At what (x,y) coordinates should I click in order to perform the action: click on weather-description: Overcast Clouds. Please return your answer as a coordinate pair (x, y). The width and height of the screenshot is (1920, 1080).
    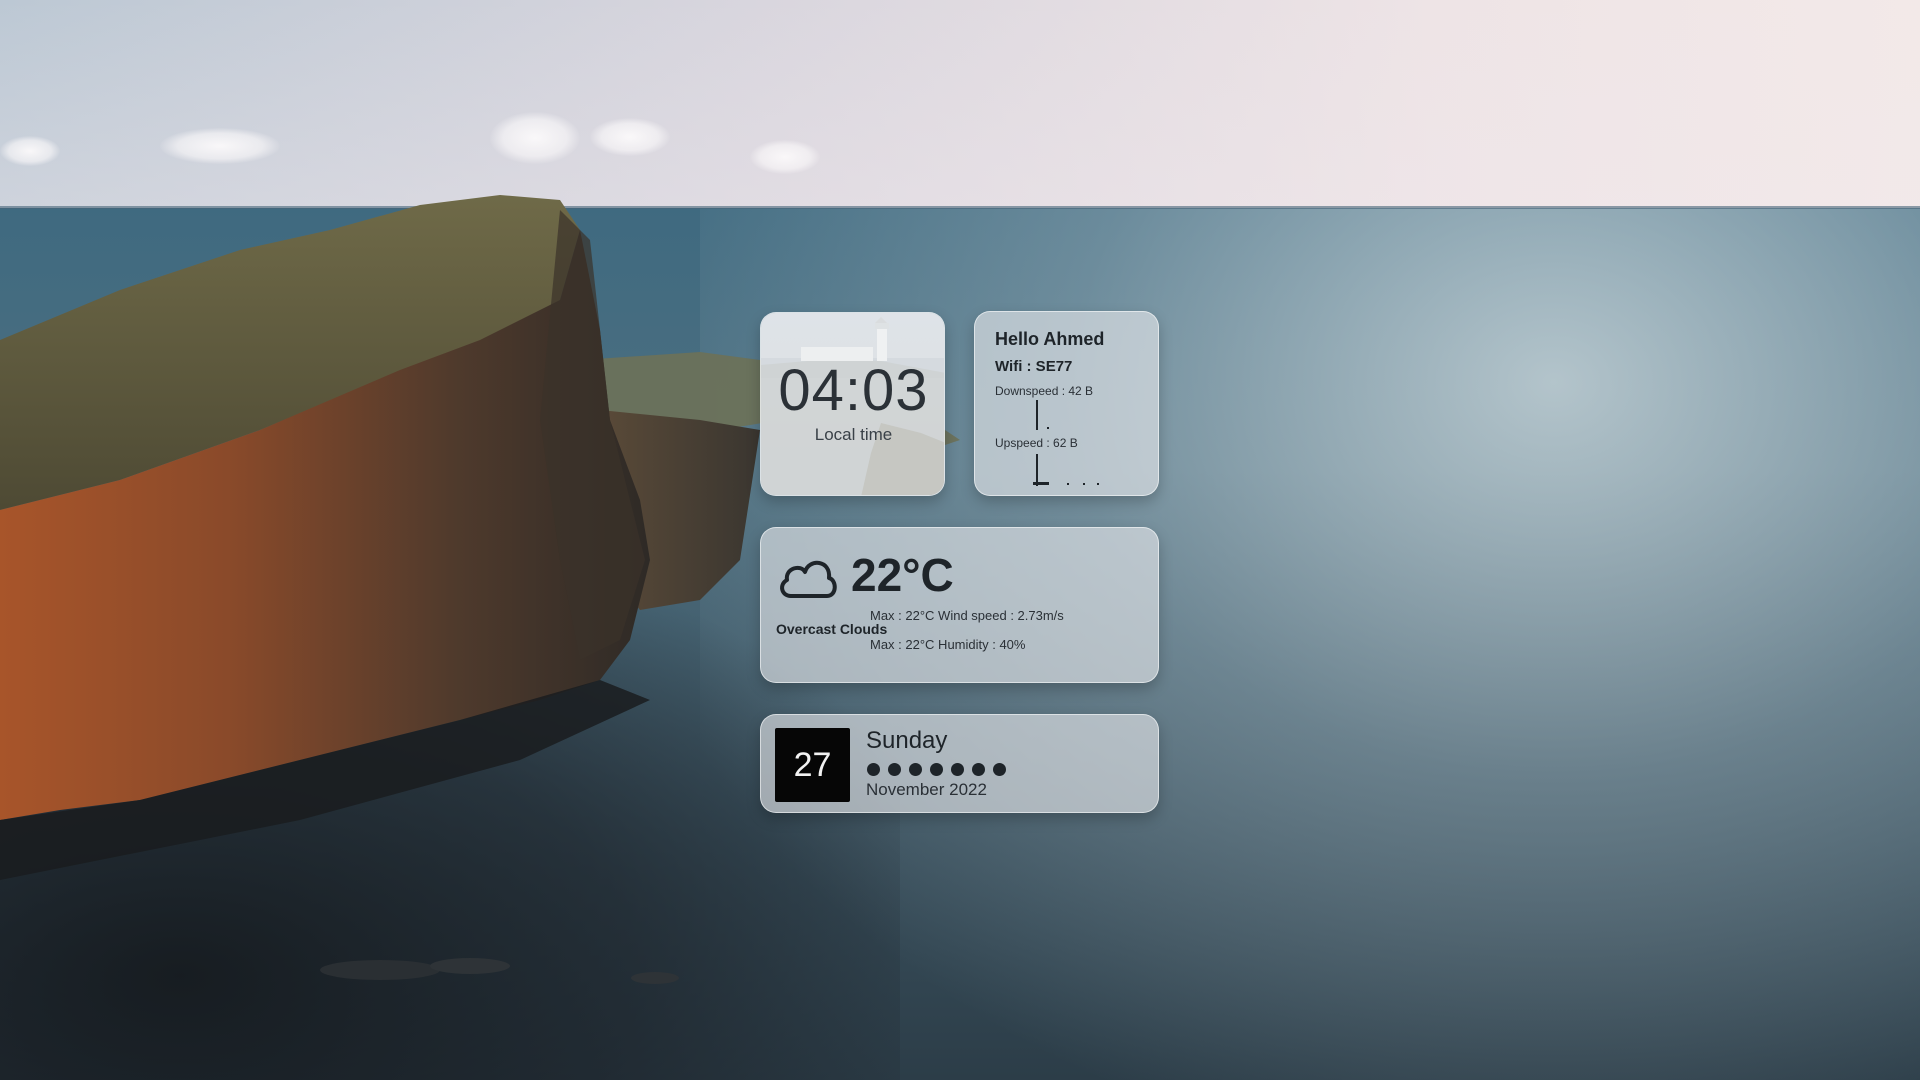
    Looking at the image, I should click on (832, 629).